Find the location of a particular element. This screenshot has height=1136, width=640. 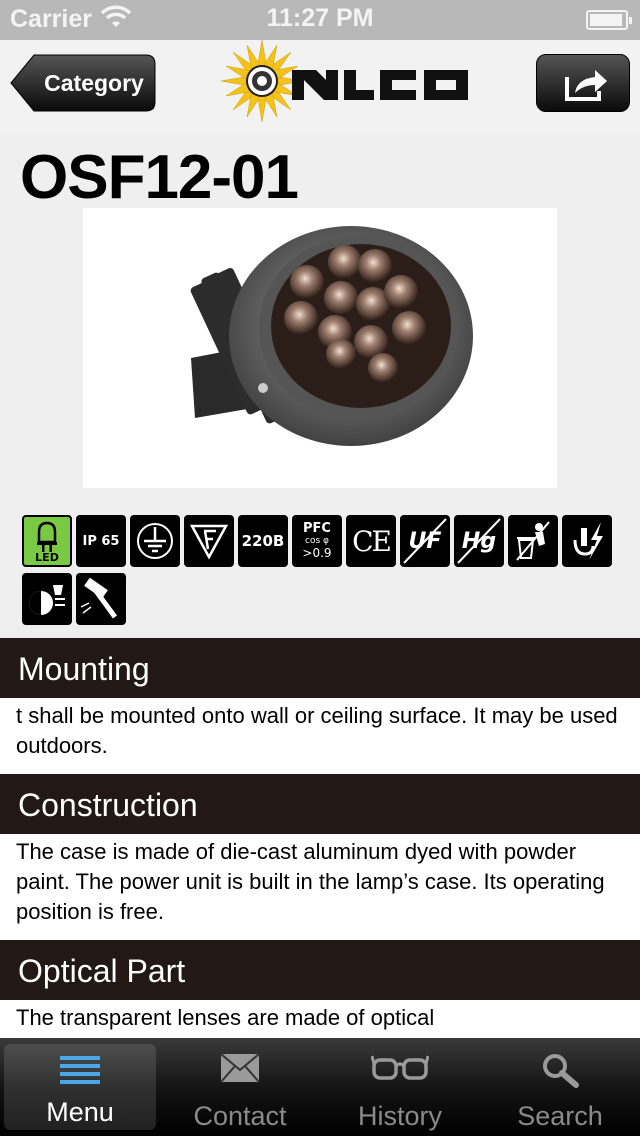

battery-icon is located at coordinates (609, 20).